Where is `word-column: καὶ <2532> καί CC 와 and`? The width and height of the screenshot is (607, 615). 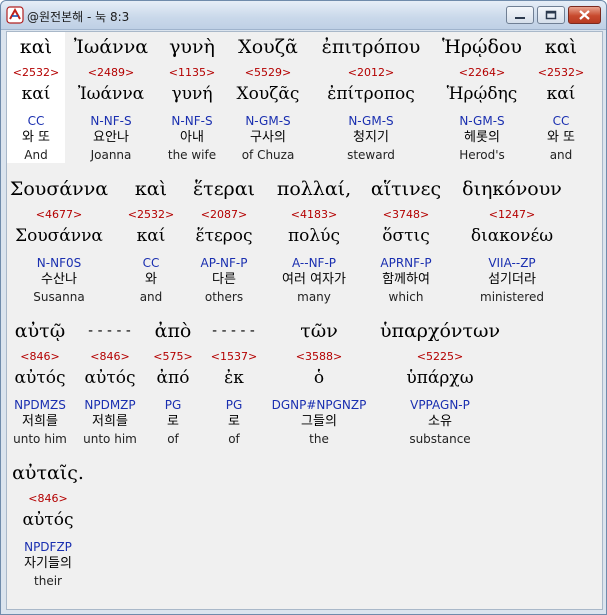
word-column: καὶ <2532> καί CC 와 and is located at coordinates (151, 239).